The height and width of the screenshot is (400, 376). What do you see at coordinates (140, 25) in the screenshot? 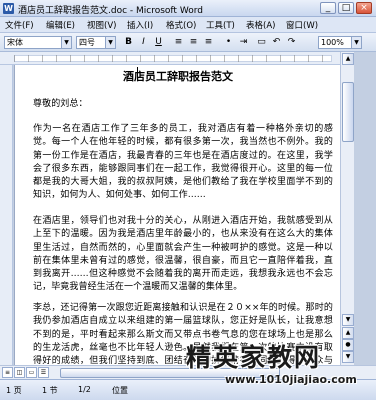
I see `menu-insert: 插入(I)` at bounding box center [140, 25].